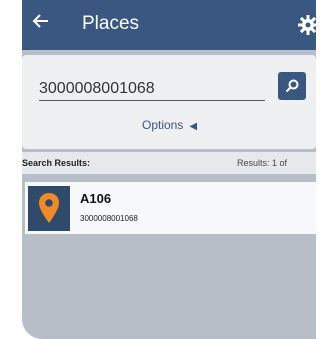 Image resolution: width=320 pixels, height=339 pixels. Describe the element at coordinates (96, 198) in the screenshot. I see `place-name: A106` at that location.